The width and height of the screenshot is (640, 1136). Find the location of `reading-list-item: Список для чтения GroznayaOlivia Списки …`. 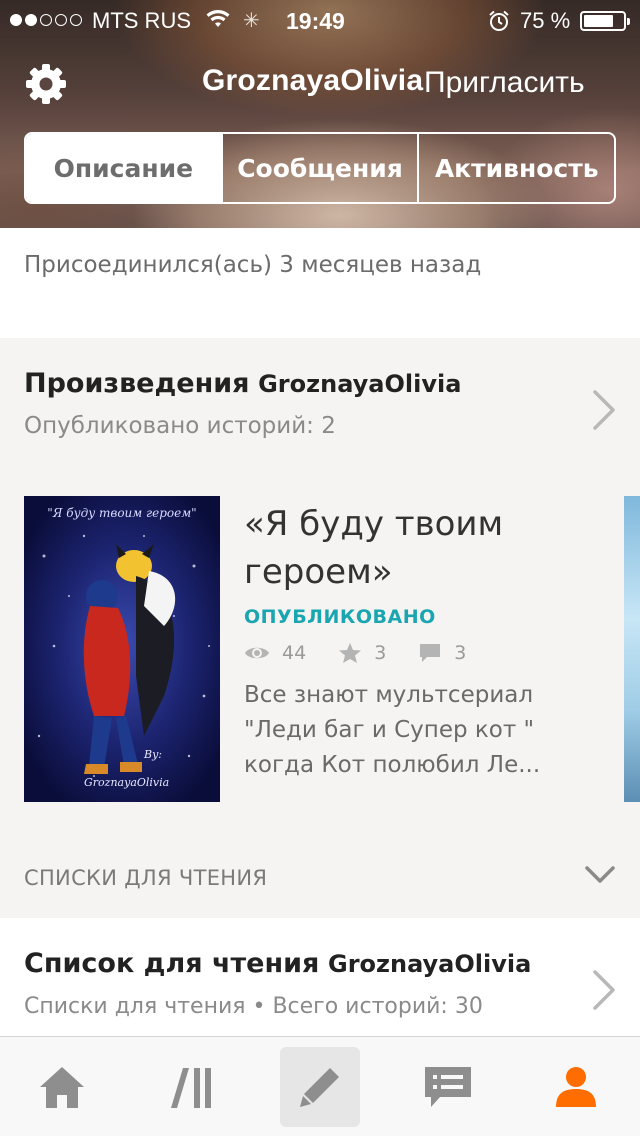

reading-list-item: Список для чтения GroznayaOlivia Списки … is located at coordinates (320, 977).